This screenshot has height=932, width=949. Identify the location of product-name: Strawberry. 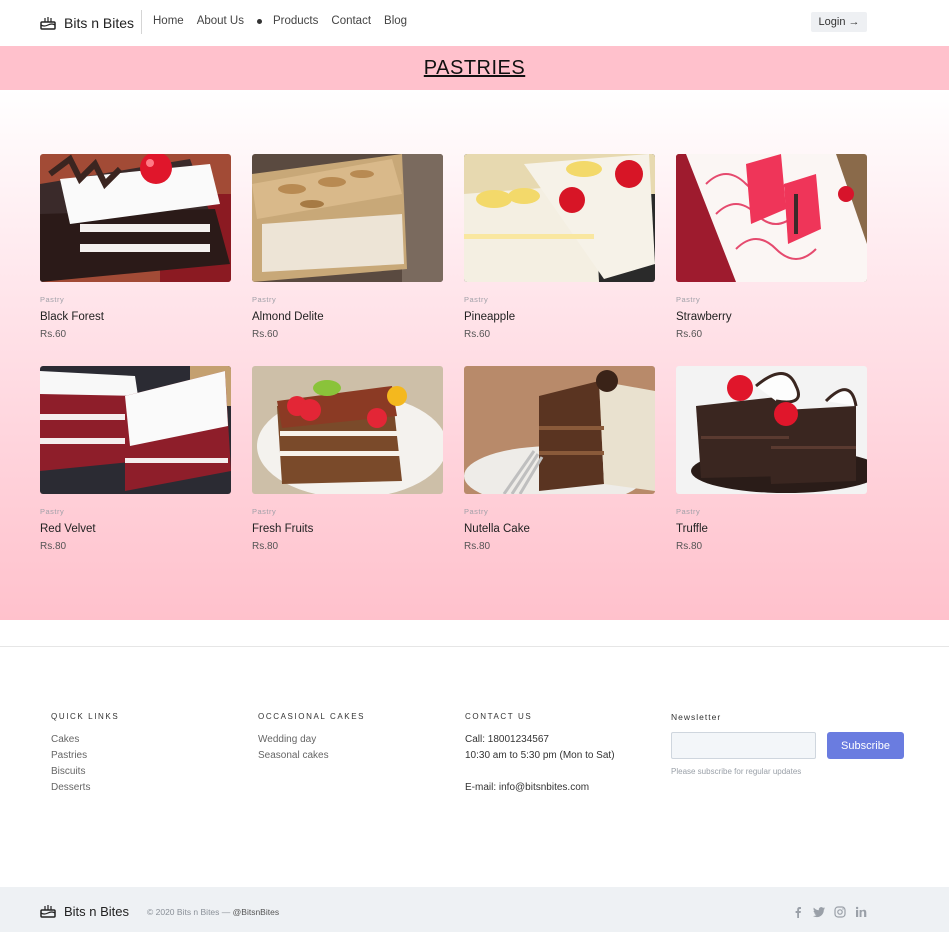
(771, 317).